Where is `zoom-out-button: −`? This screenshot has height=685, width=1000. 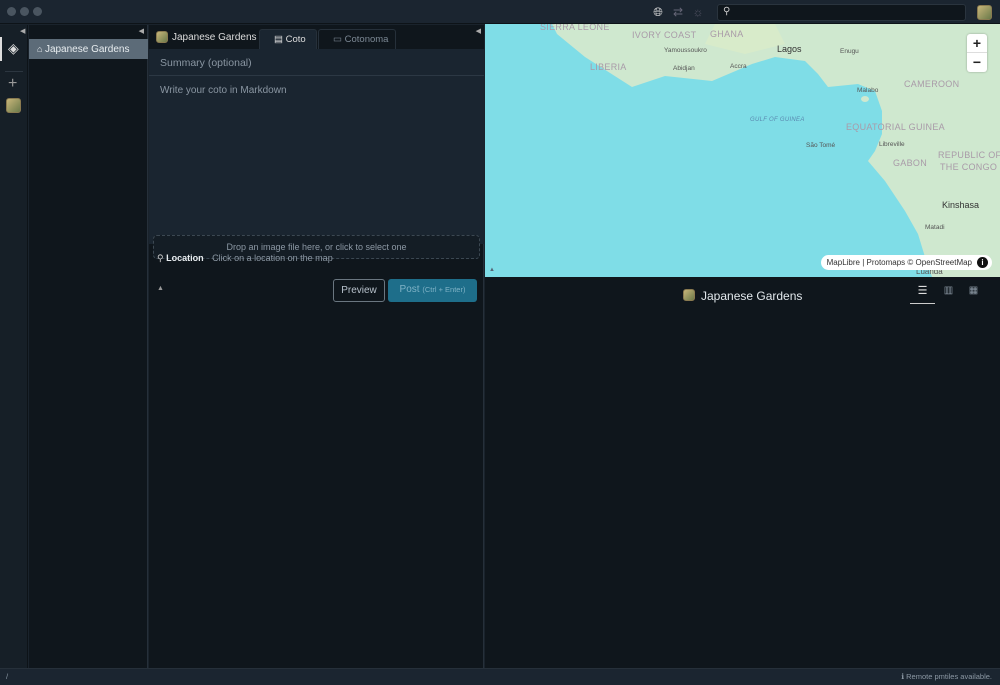 zoom-out-button: − is located at coordinates (977, 62).